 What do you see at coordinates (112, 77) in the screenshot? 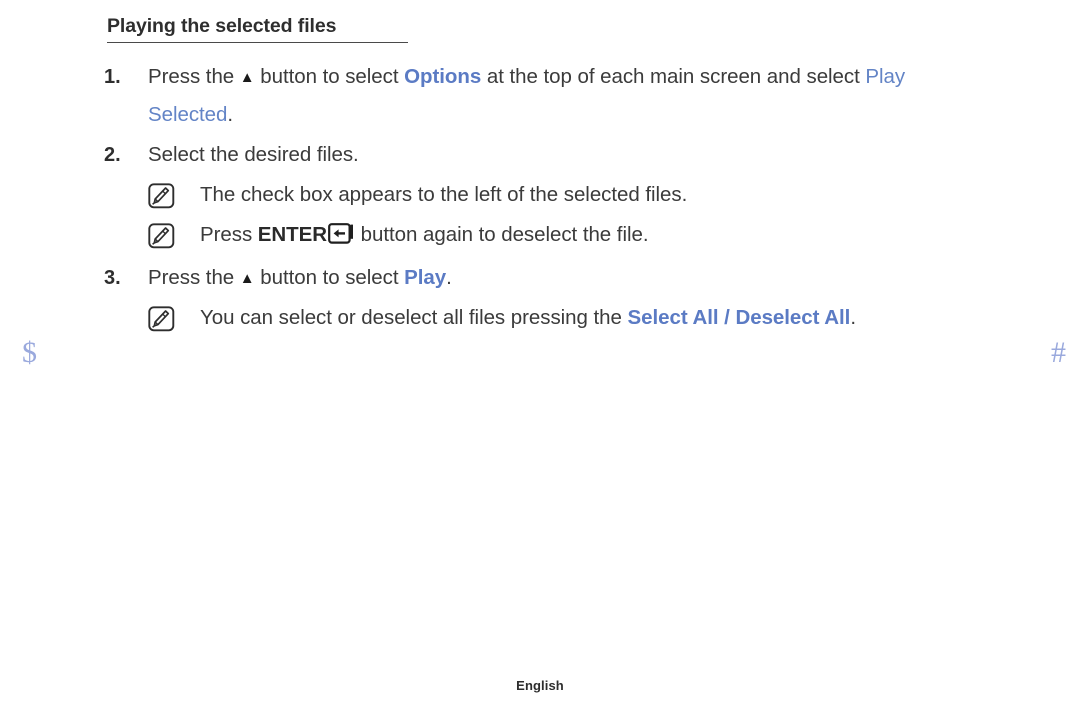
I see `step-number-1: 1.` at bounding box center [112, 77].